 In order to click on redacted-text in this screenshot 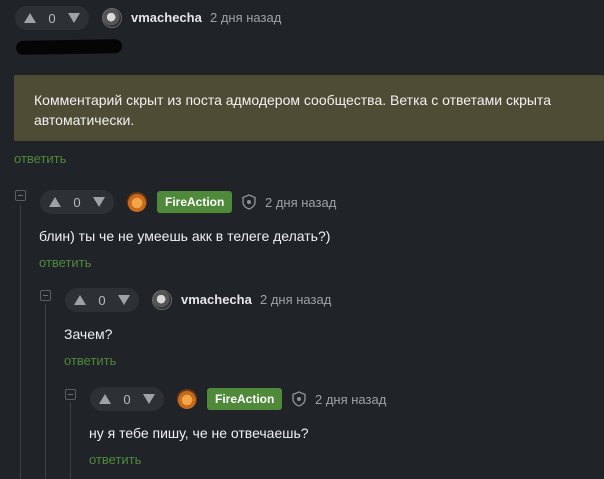, I will do `click(69, 47)`.